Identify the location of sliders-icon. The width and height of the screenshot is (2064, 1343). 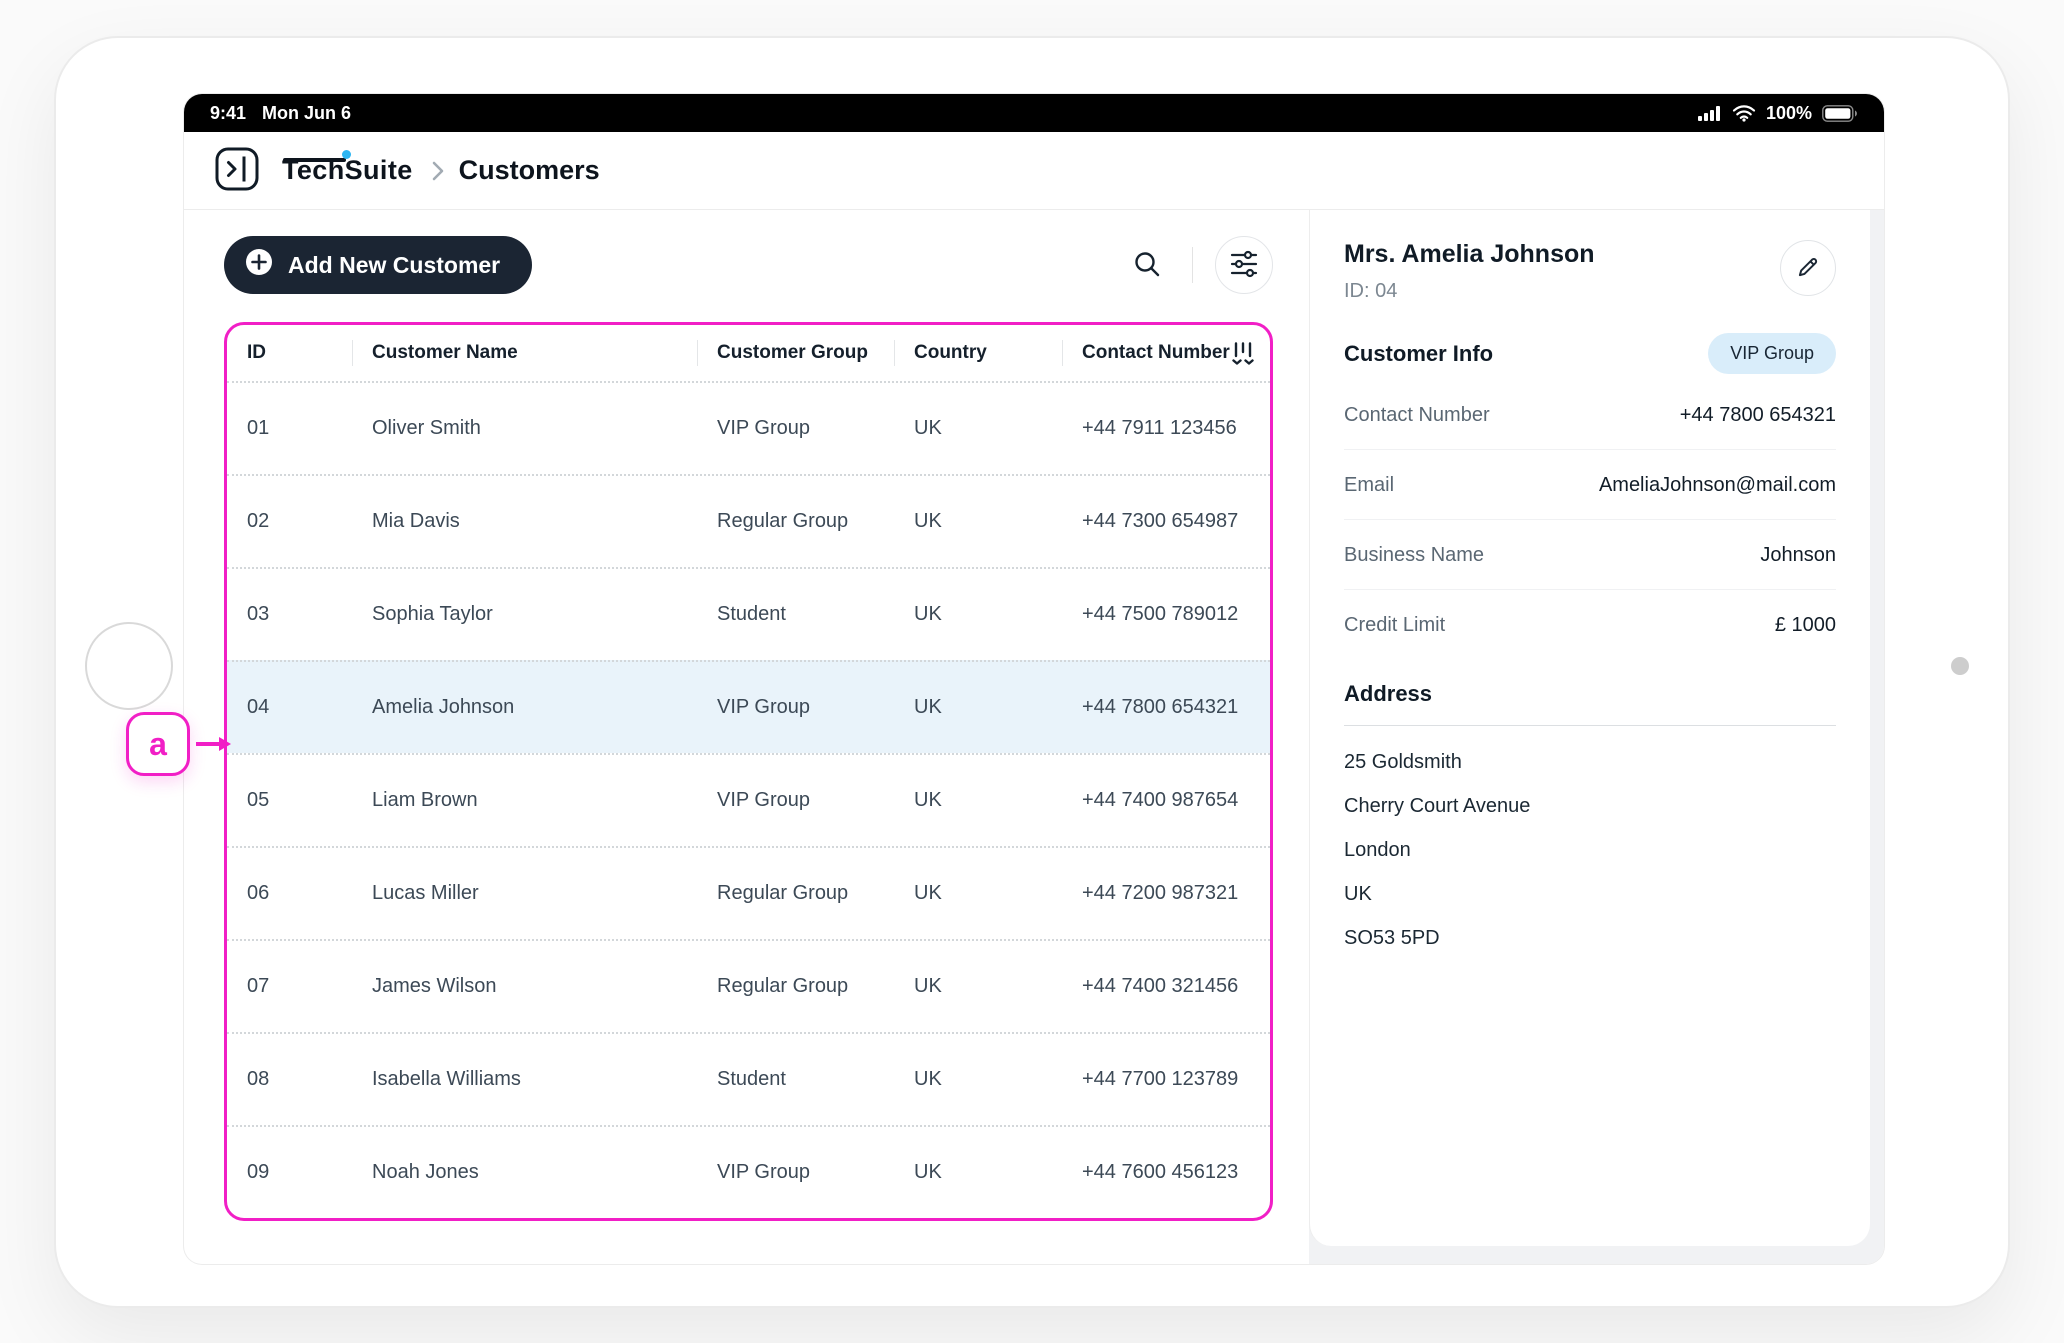
(1244, 265).